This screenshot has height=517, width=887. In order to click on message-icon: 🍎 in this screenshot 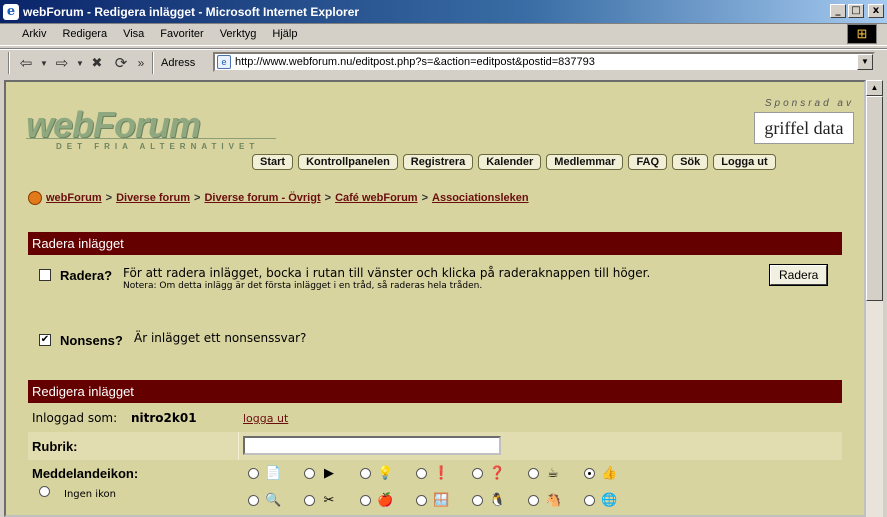, I will do `click(385, 500)`.